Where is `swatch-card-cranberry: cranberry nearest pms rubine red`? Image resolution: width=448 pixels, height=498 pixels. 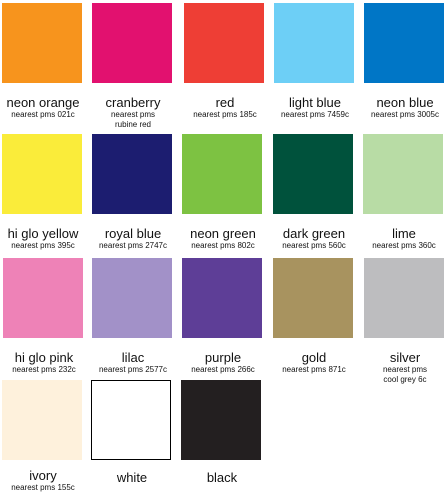 swatch-card-cranberry: cranberry nearest pms rubine red is located at coordinates (133, 66).